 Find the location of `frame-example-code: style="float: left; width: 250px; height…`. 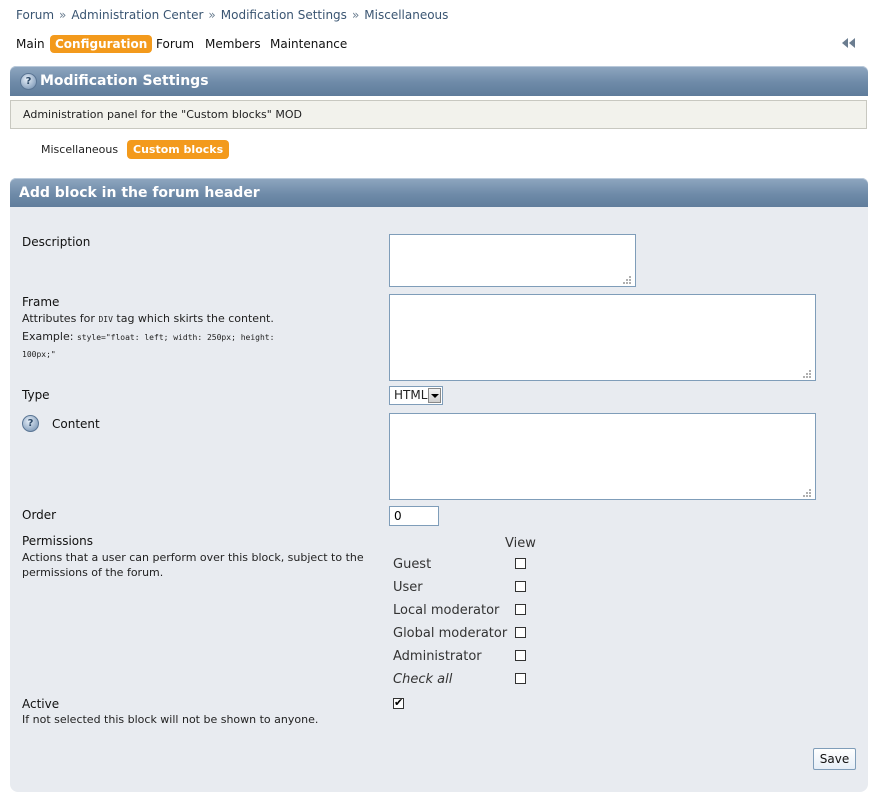

frame-example-code: style="float: left; width: 250px; height… is located at coordinates (175, 337).